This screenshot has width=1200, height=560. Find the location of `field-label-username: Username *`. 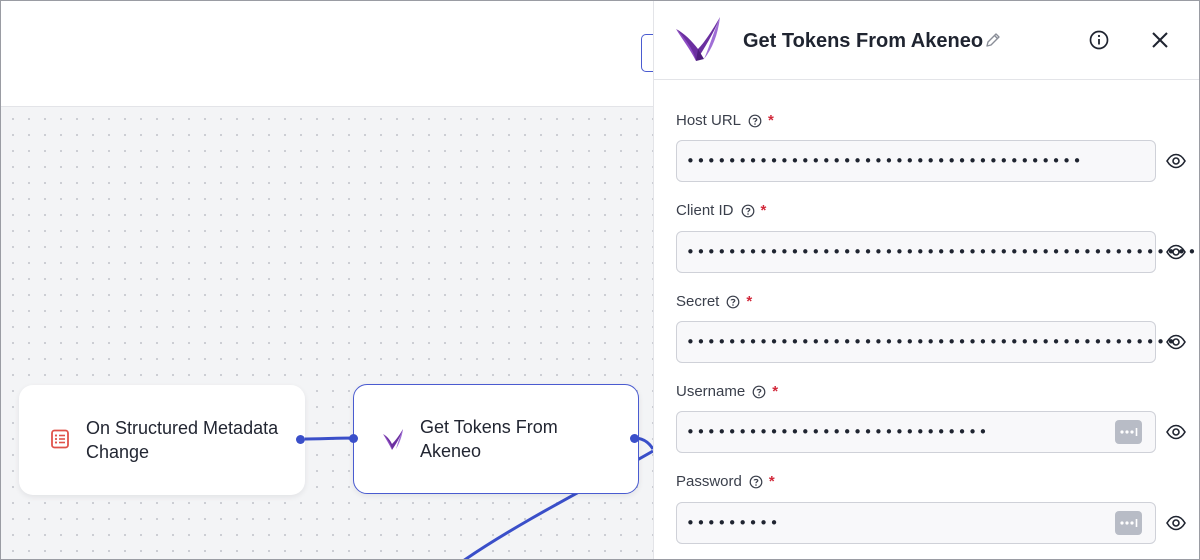

field-label-username: Username * is located at coordinates (727, 392).